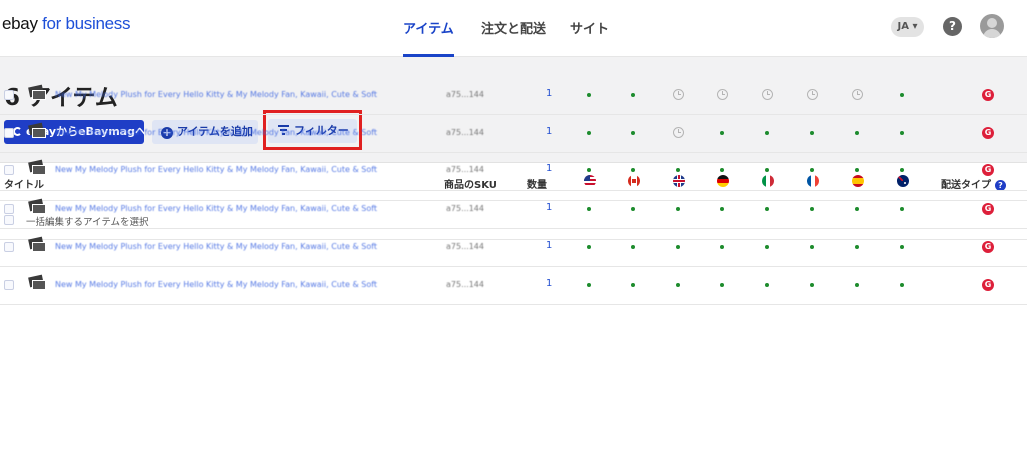 The image size is (1027, 476). Describe the element at coordinates (9, 220) in the screenshot. I see `select-all-checkbox` at that location.